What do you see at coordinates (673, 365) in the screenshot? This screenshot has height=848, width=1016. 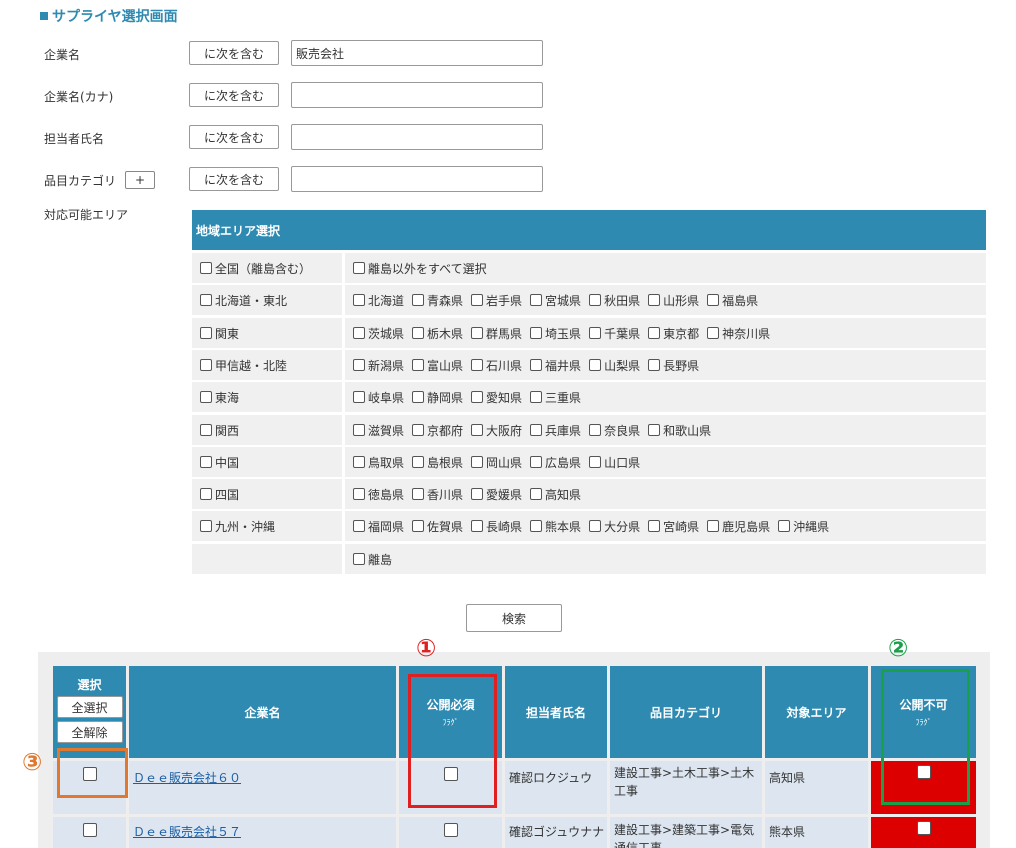 I see `prefecture-checkbox: 長野県` at bounding box center [673, 365].